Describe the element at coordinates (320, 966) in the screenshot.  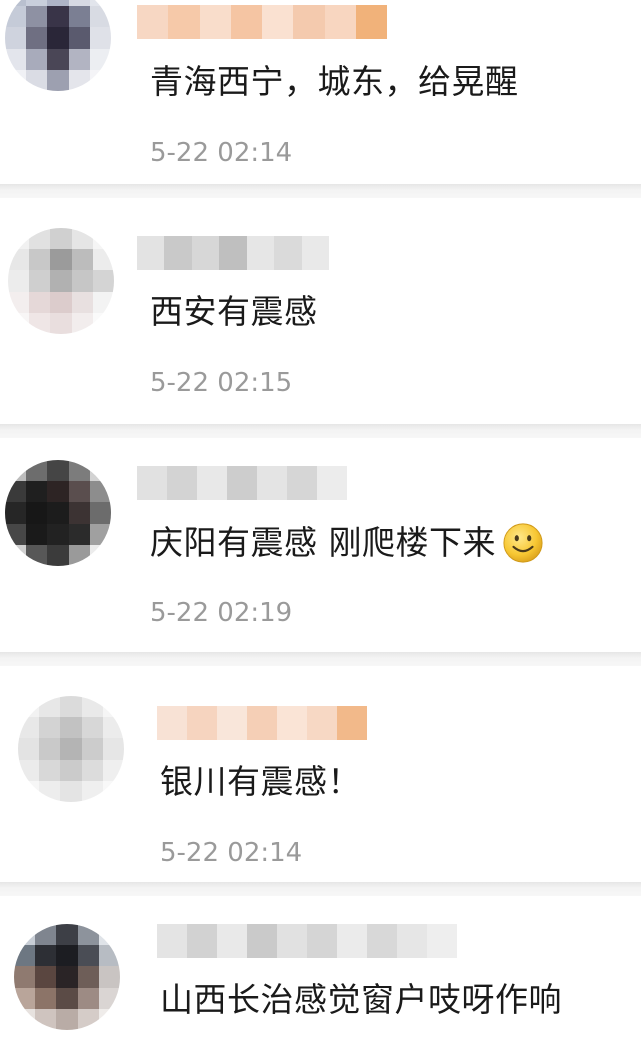
I see `comment-item: 山西长治感觉窗户吱呀作响` at that location.